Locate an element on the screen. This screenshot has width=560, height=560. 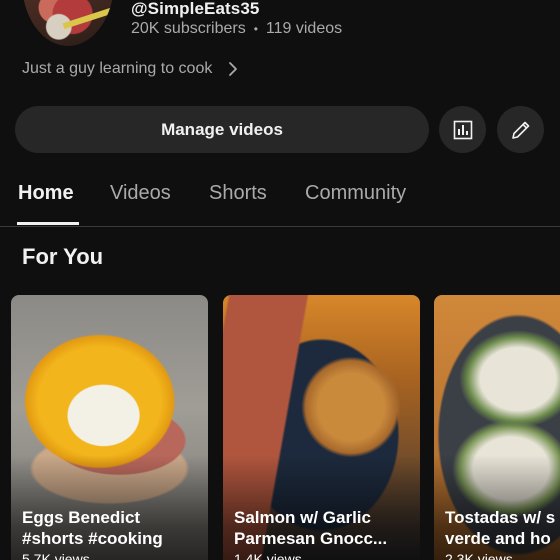
tabs-divider is located at coordinates (280, 226).